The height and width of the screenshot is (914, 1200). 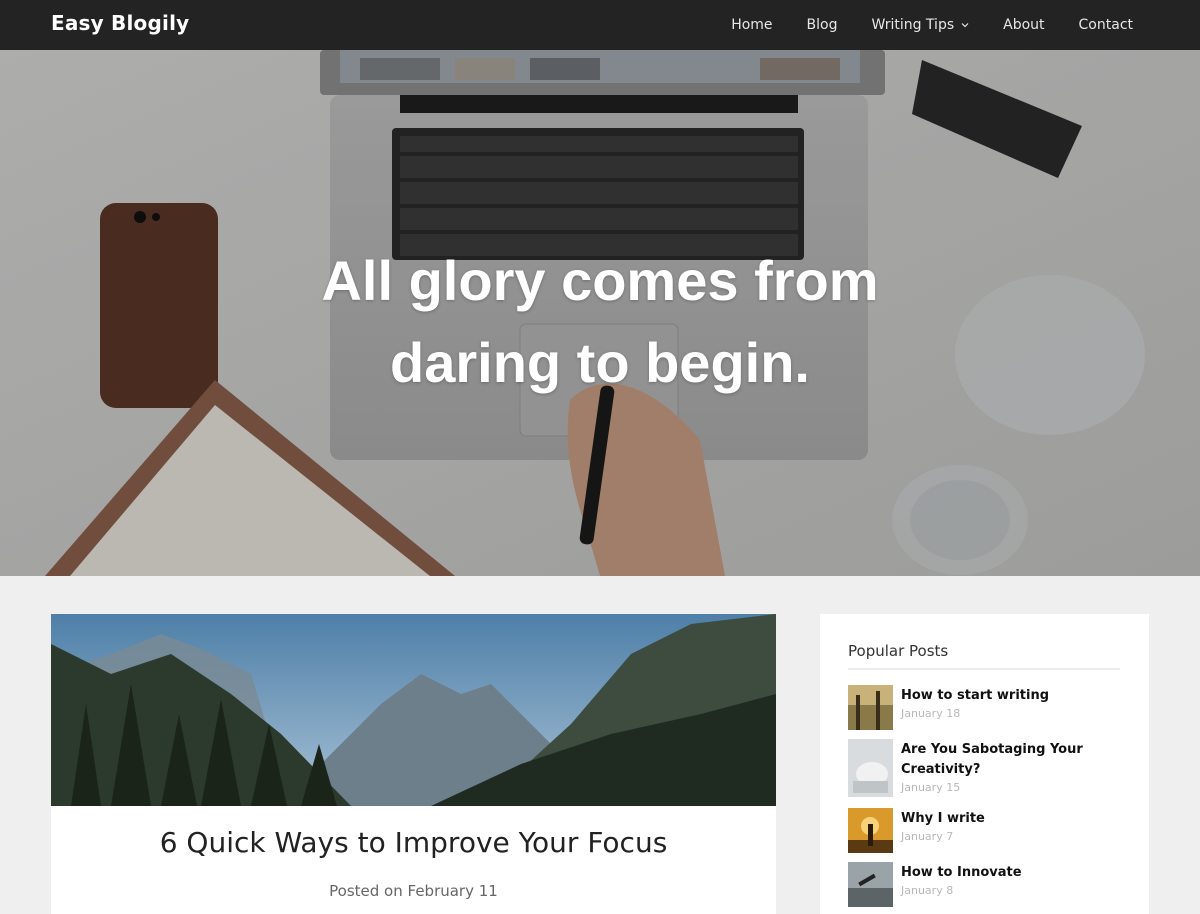 I want to click on popular-post-date: January 15, so click(x=931, y=787).